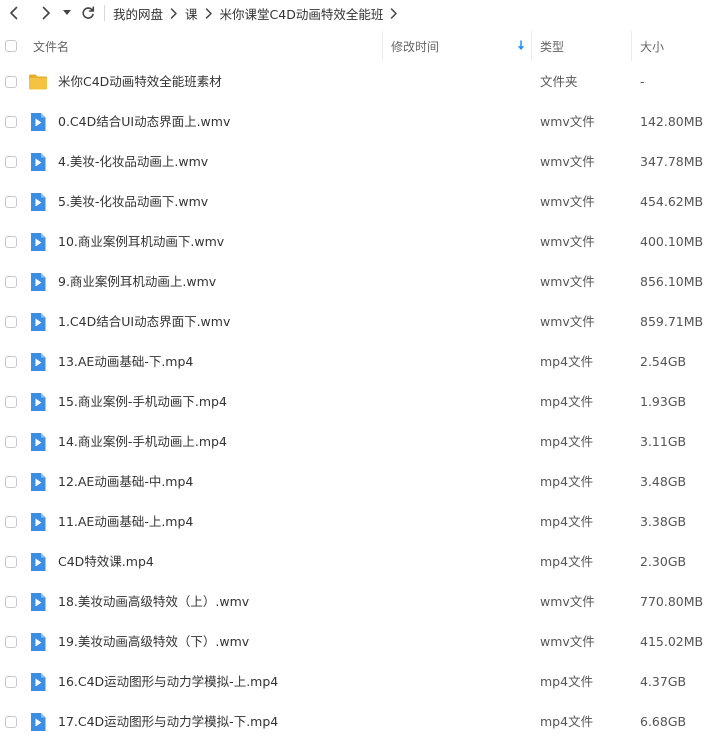 Image resolution: width=727 pixels, height=748 pixels. What do you see at coordinates (363, 482) in the screenshot?
I see `file-row: 12.AE动画基础-中.mp4 mp4文件 3.48GB` at bounding box center [363, 482].